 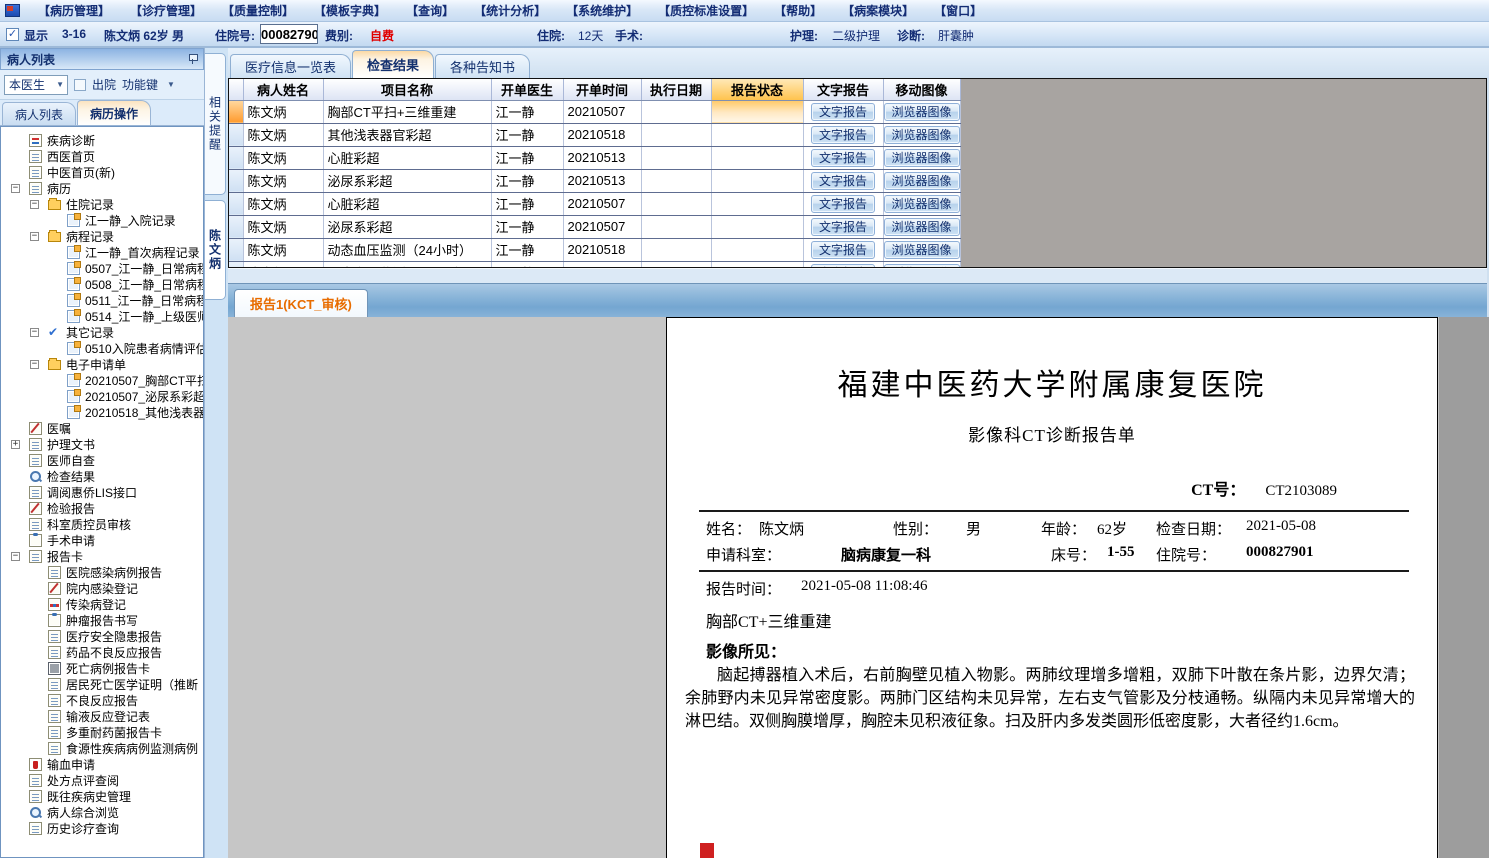 I want to click on tree-item: 20210507_泌尿系彩超, so click(x=102, y=397).